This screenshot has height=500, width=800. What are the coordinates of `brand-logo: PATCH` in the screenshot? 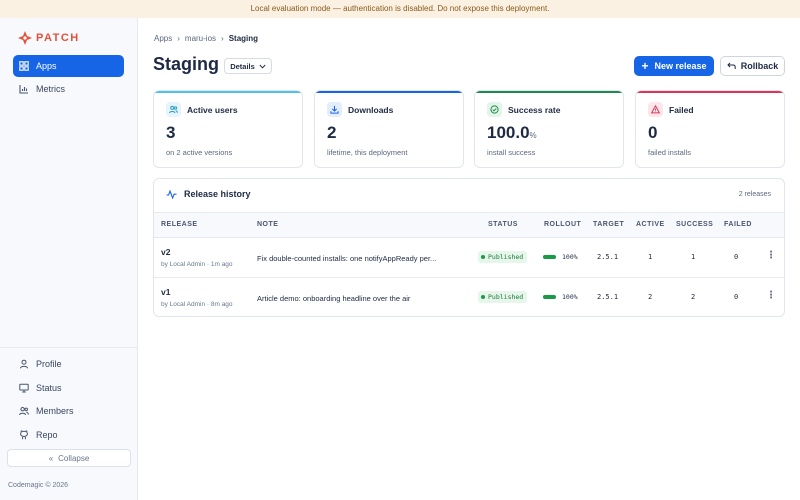 It's located at (49, 38).